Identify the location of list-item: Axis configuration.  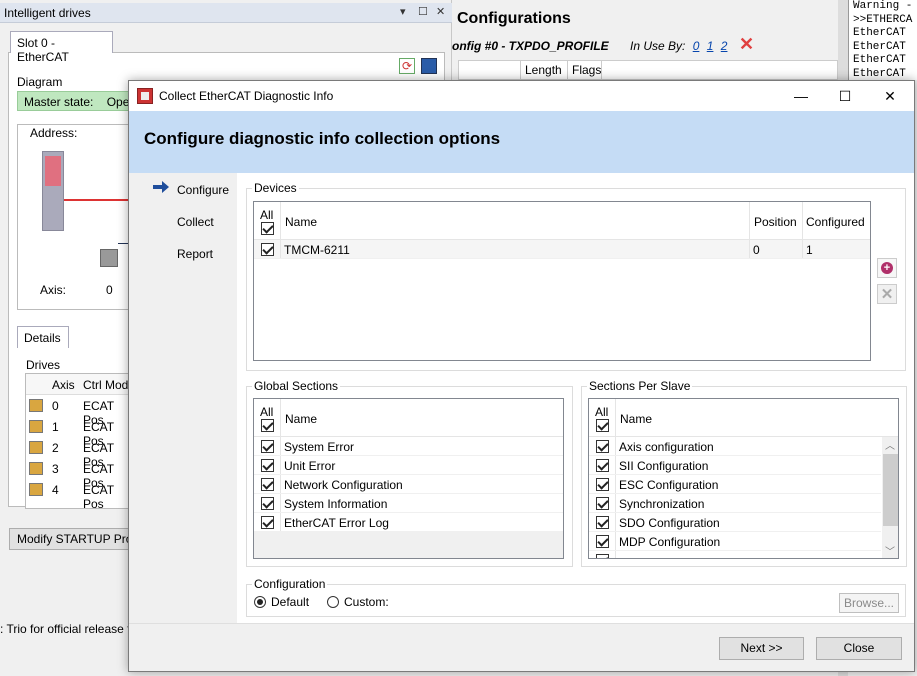
(735, 446).